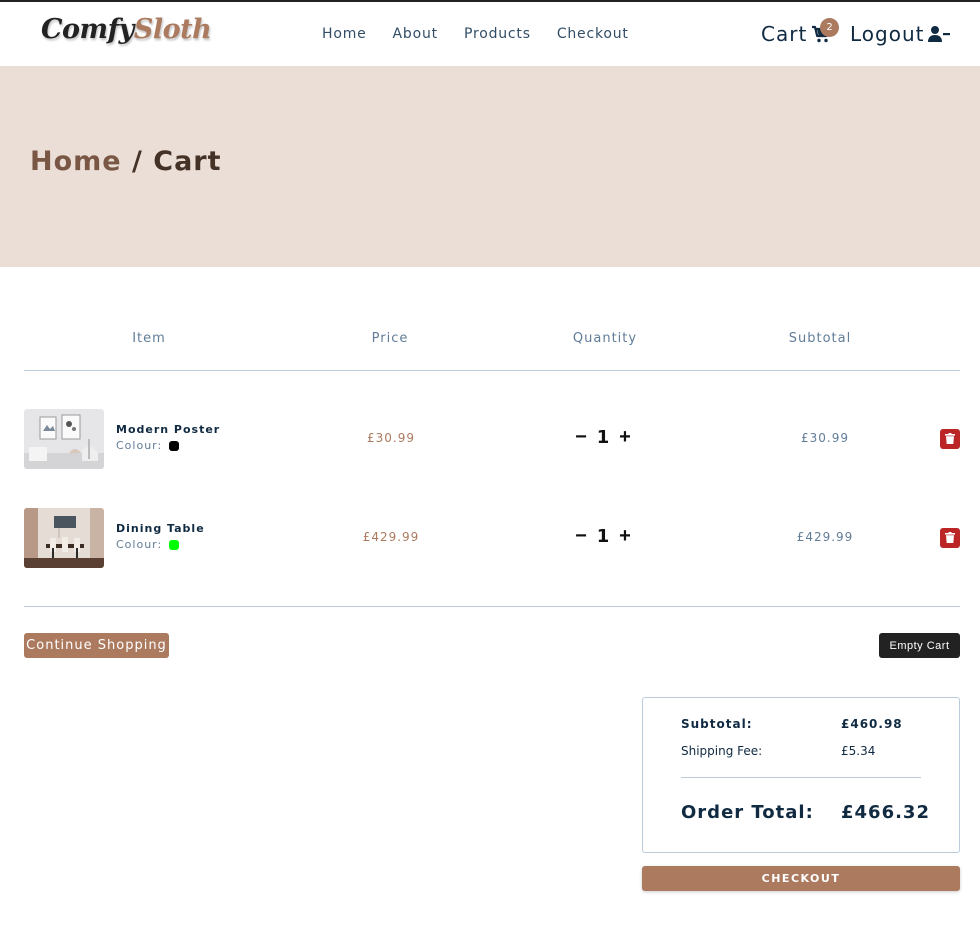  I want to click on nav-link-products: Products, so click(497, 34).